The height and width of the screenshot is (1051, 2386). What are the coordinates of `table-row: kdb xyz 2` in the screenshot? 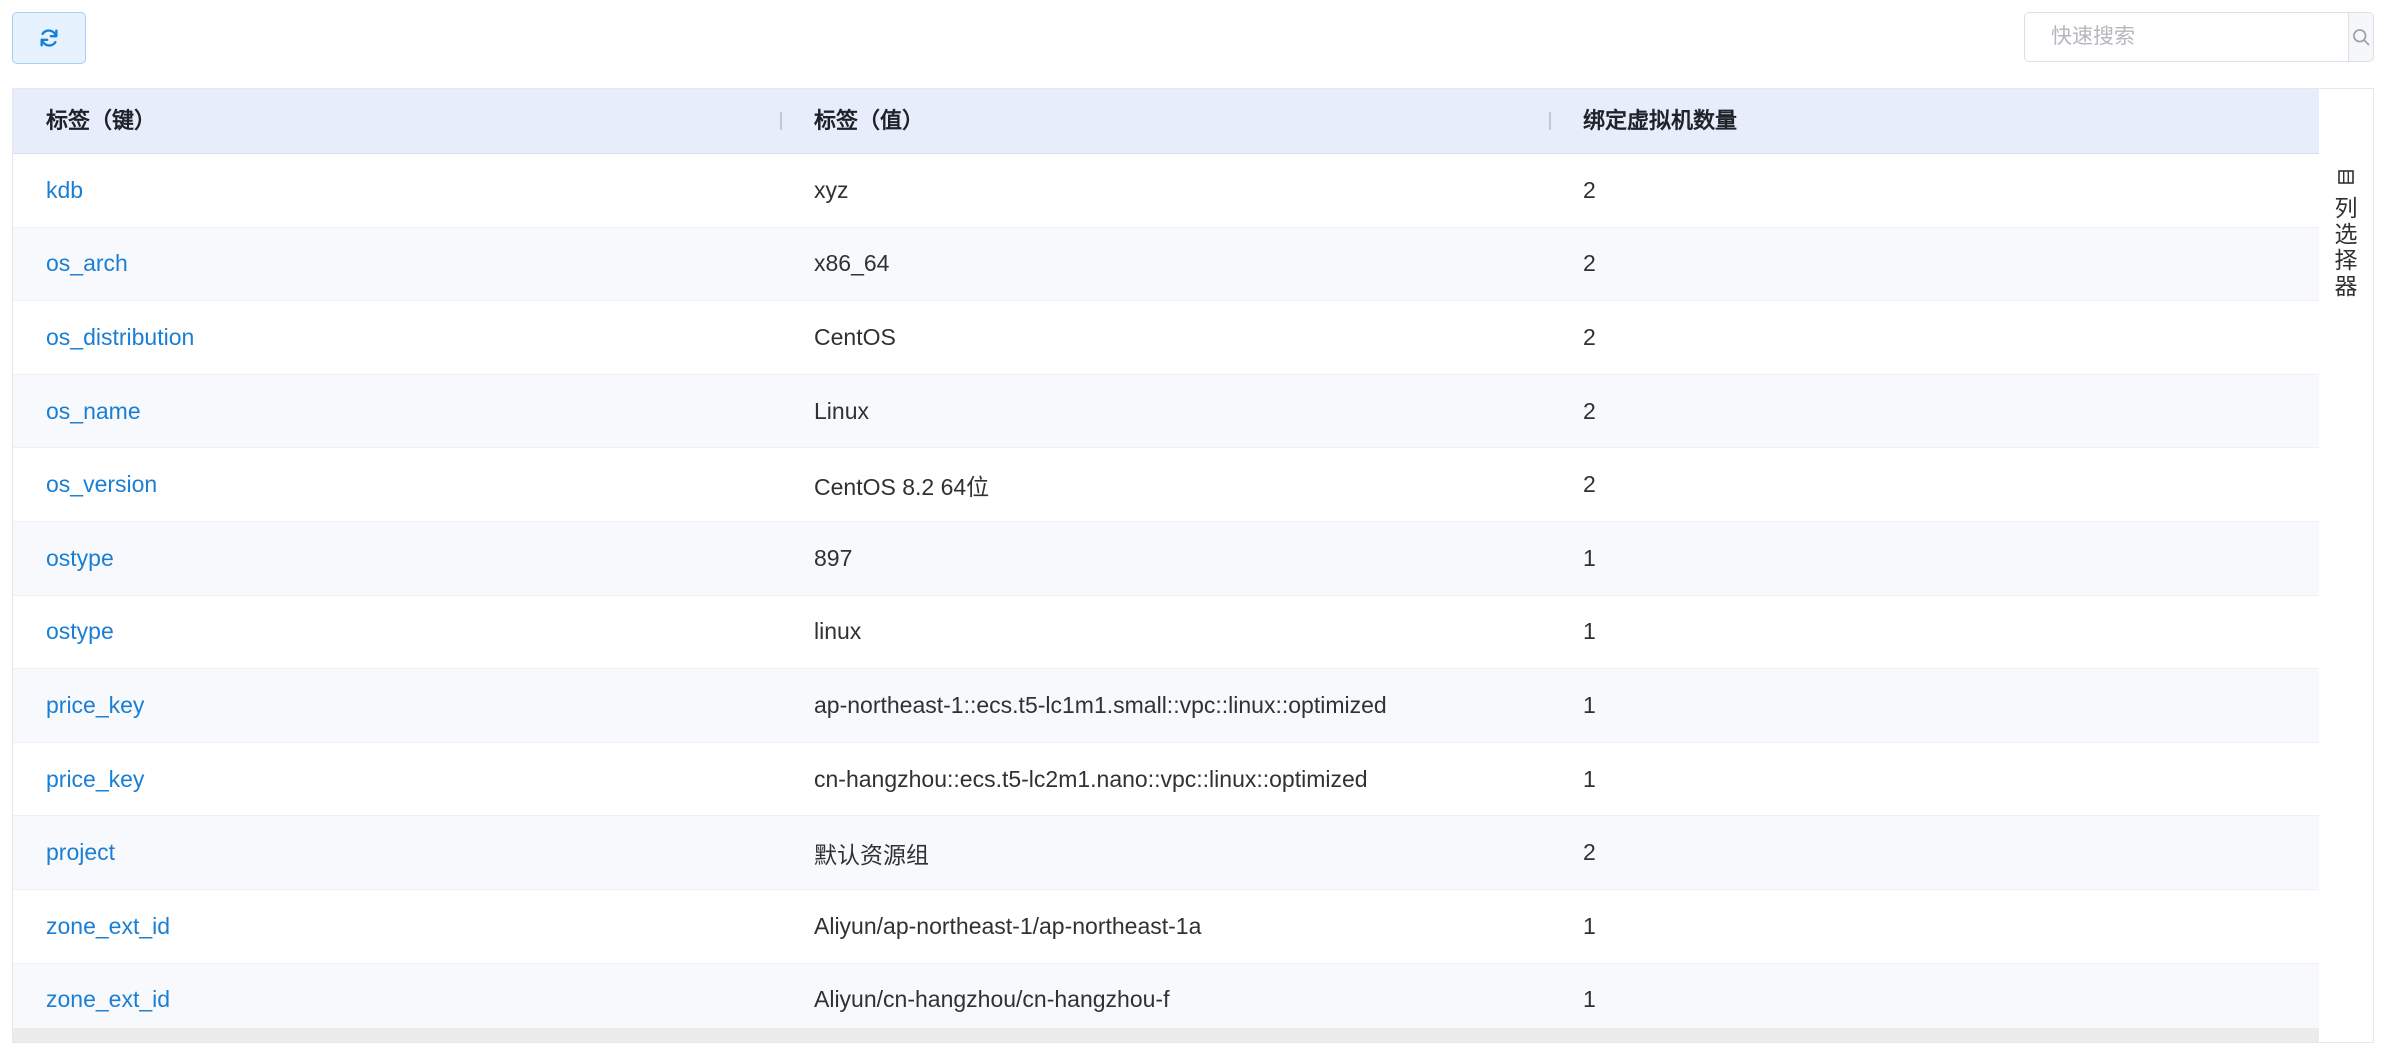 It's located at (1166, 191).